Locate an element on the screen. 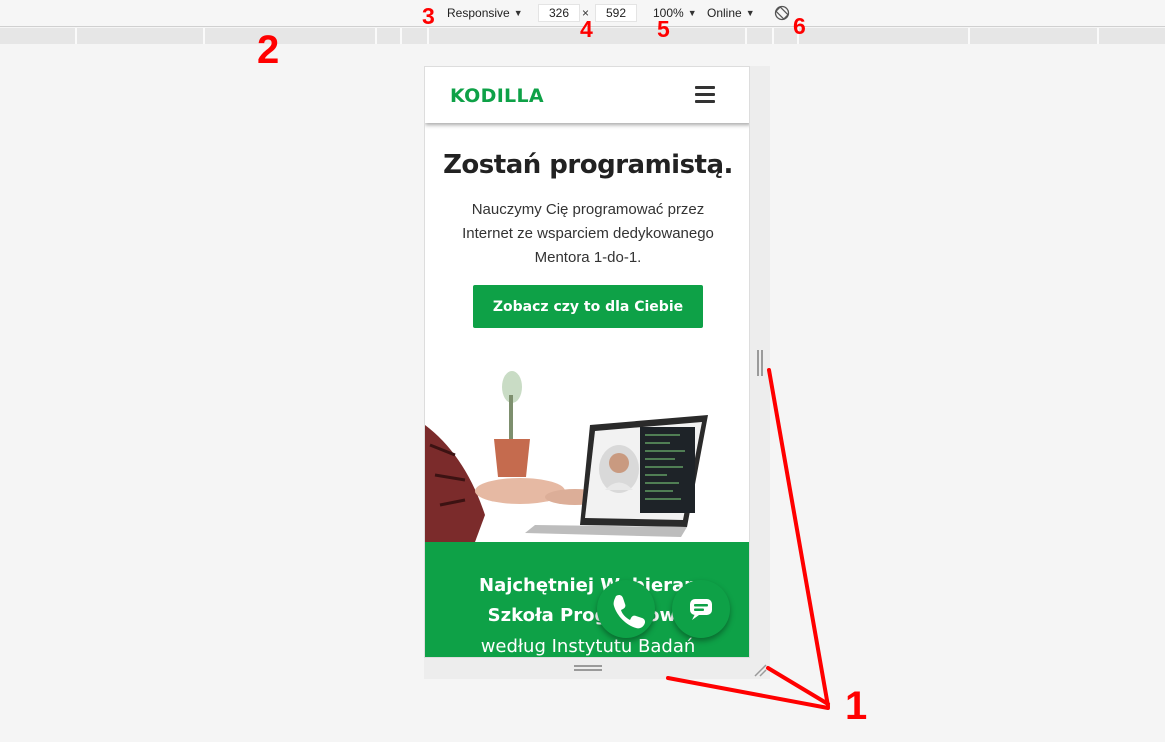  band-heading-line-3: według Instytutu Badań is located at coordinates (588, 646).